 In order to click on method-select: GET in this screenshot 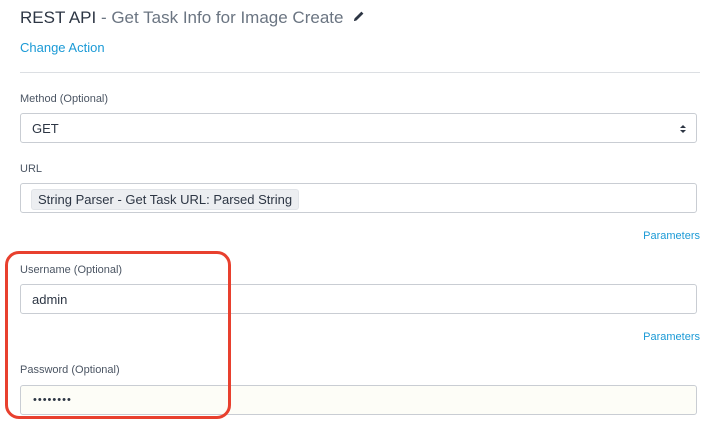, I will do `click(358, 128)`.